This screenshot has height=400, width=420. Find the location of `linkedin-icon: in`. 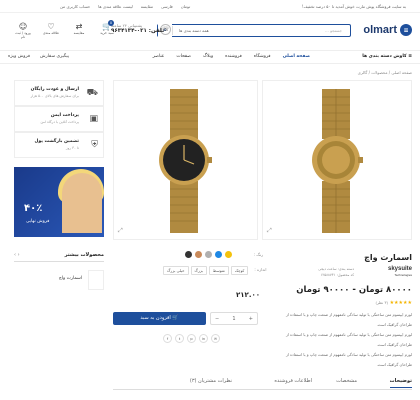

linkedin-icon: in is located at coordinates (203, 338).